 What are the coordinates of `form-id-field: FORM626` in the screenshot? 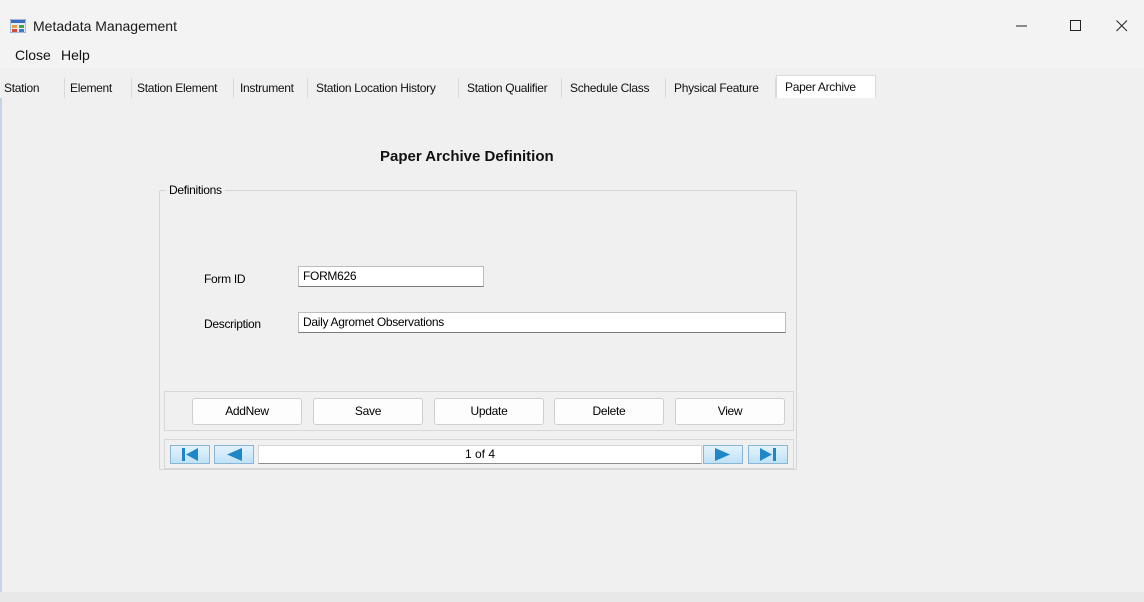 It's located at (391, 276).